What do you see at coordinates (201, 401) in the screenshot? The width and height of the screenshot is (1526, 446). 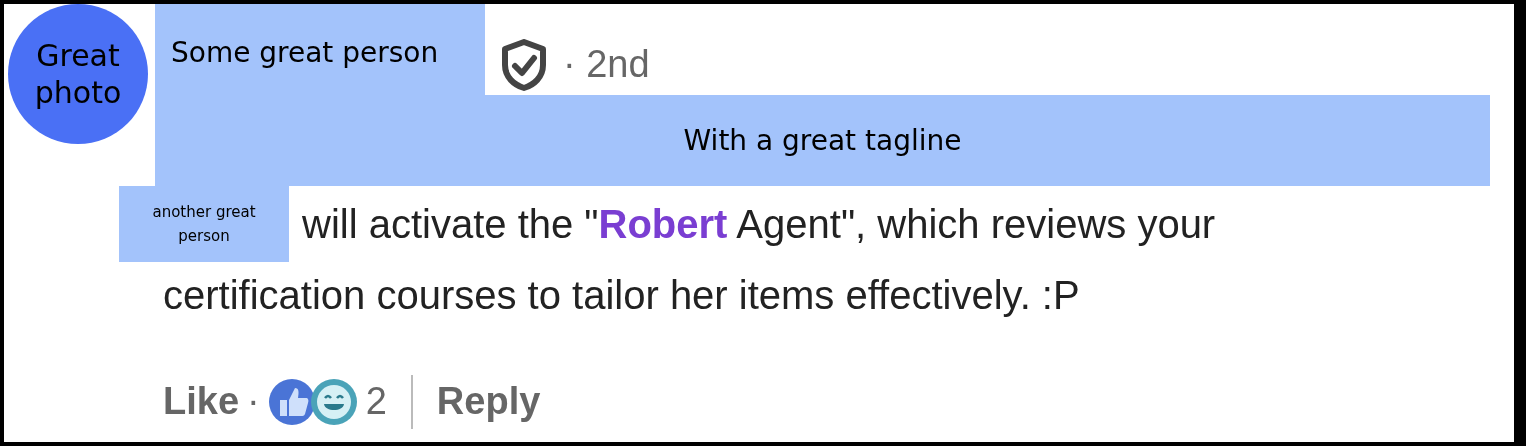 I see `like-link: Like` at bounding box center [201, 401].